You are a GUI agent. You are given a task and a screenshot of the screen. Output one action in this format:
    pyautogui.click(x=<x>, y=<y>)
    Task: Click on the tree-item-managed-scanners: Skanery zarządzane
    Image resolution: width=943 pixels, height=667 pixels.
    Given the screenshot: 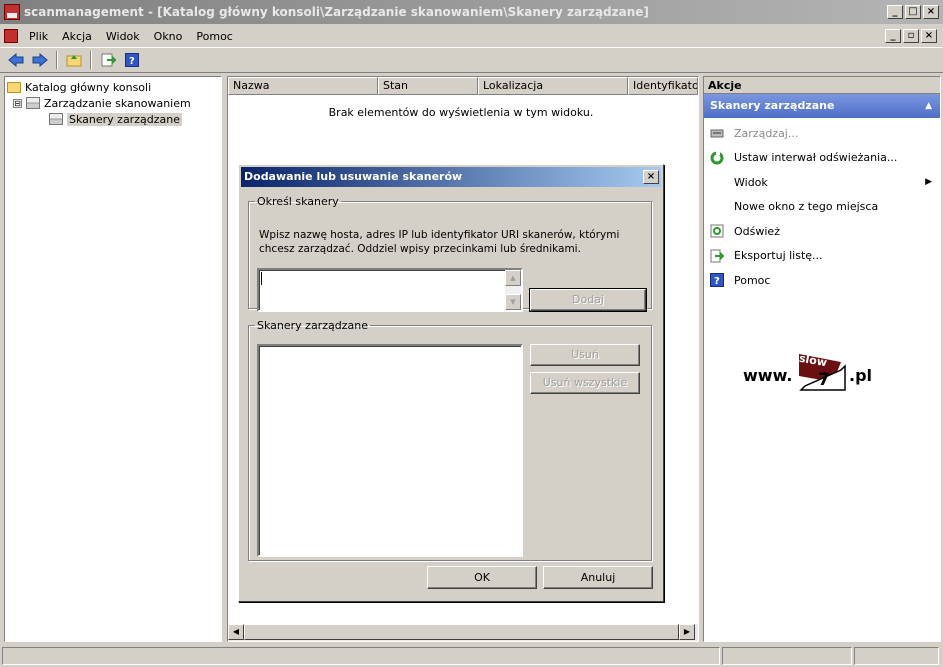 What is the action you would take?
    pyautogui.click(x=113, y=119)
    